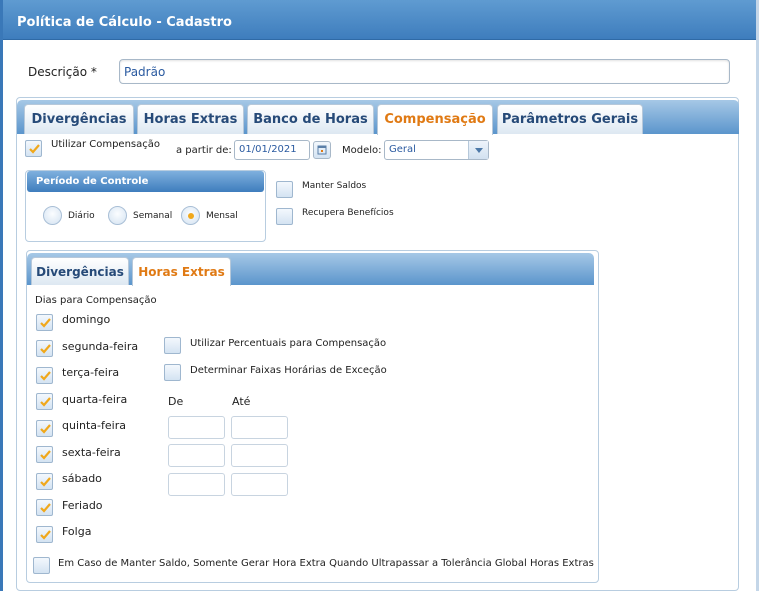  I want to click on tab-divergencias: Divergências, so click(79, 119).